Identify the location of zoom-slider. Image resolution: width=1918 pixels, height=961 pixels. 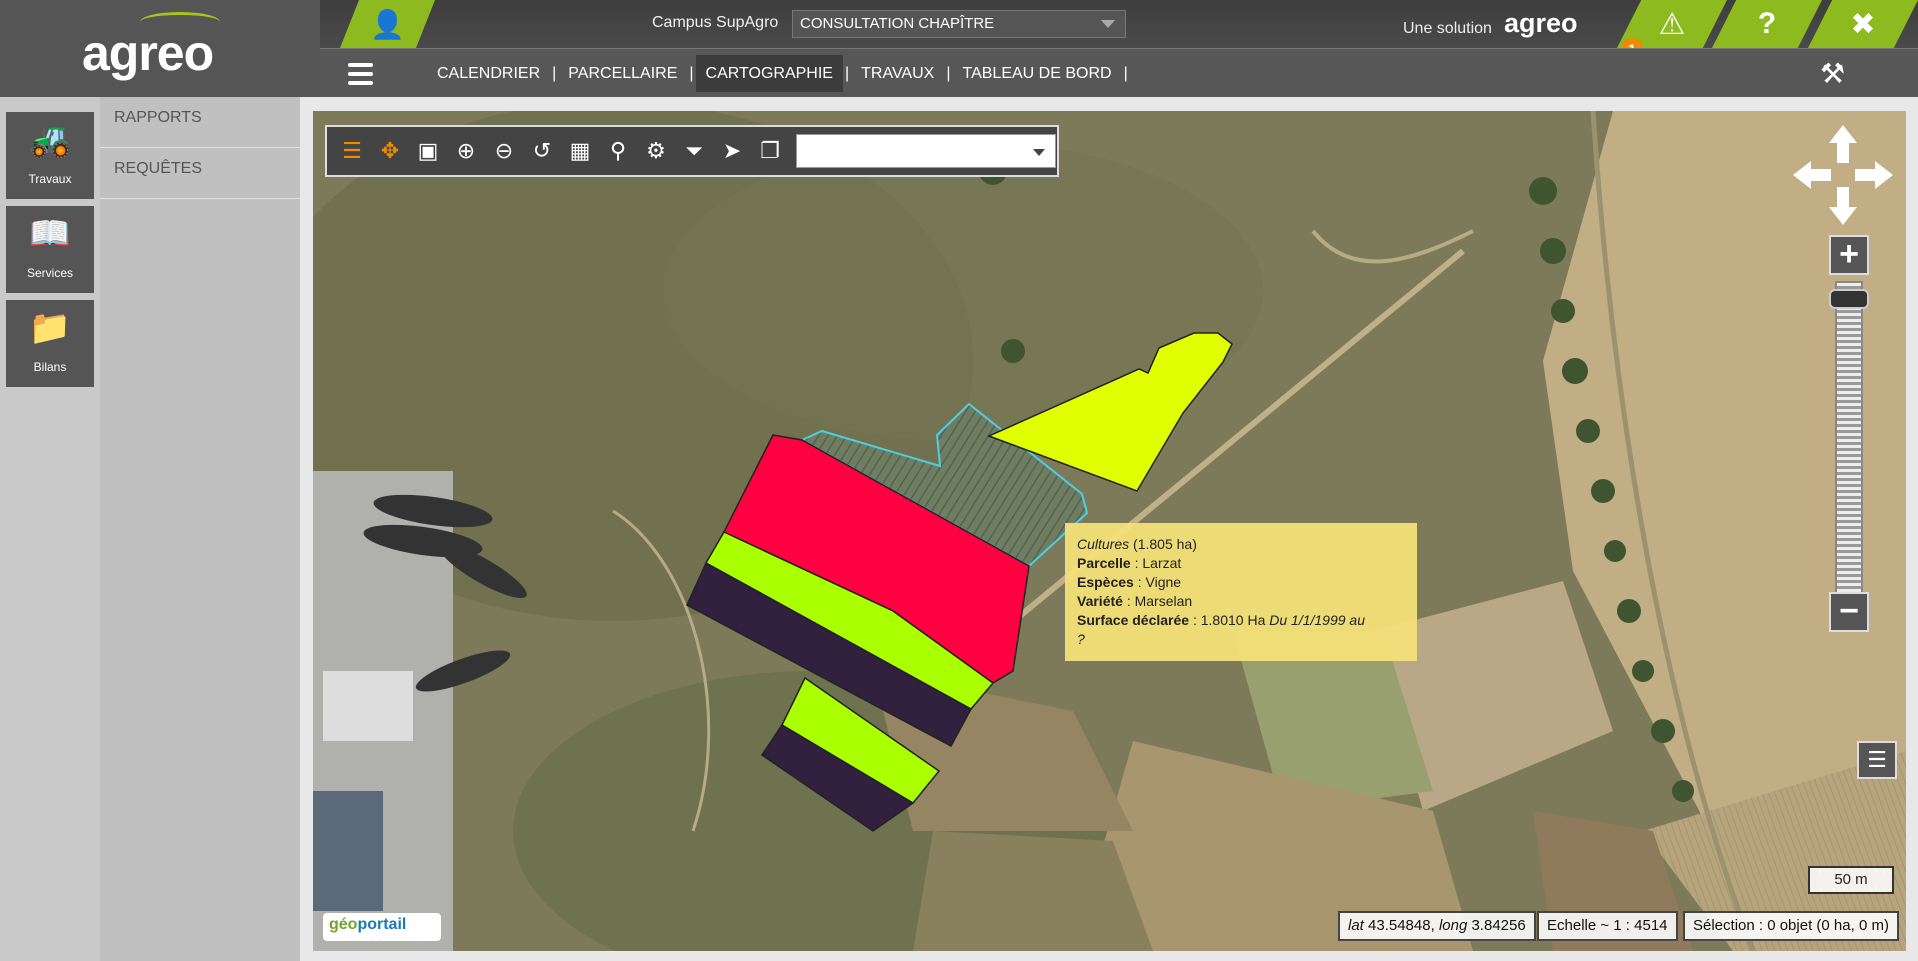
(1849, 441).